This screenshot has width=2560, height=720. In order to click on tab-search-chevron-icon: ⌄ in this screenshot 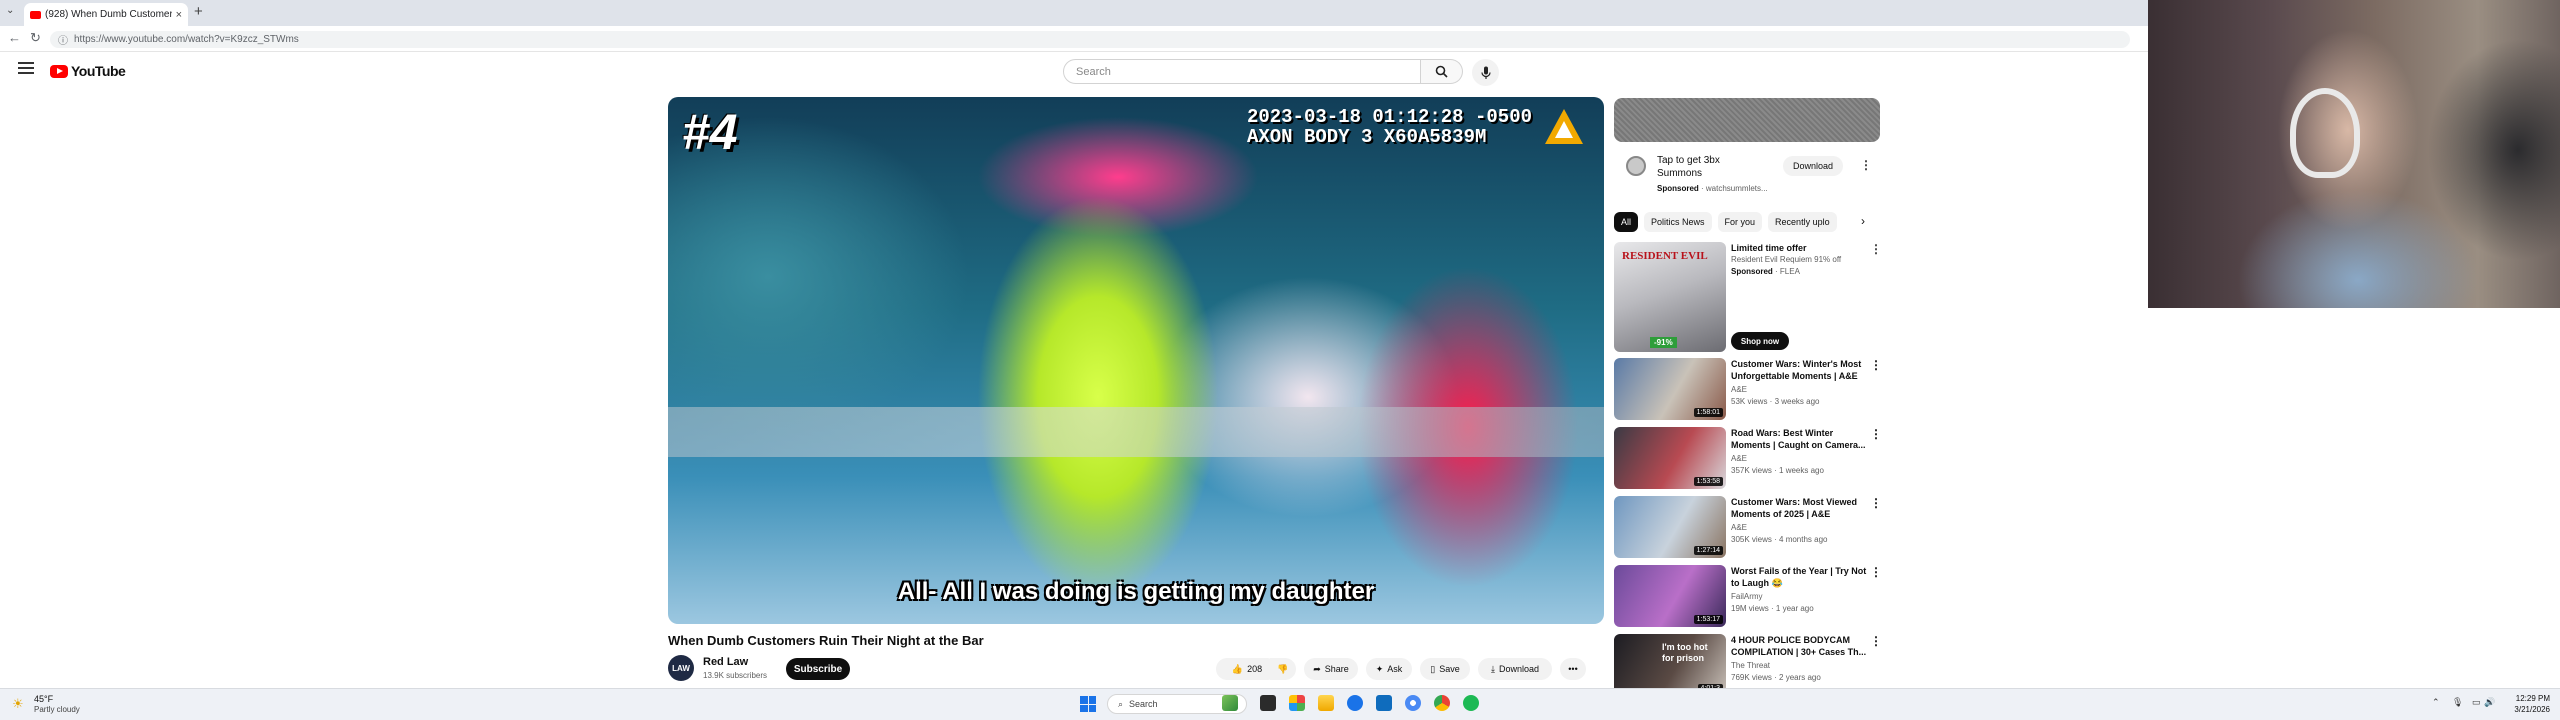, I will do `click(10, 10)`.